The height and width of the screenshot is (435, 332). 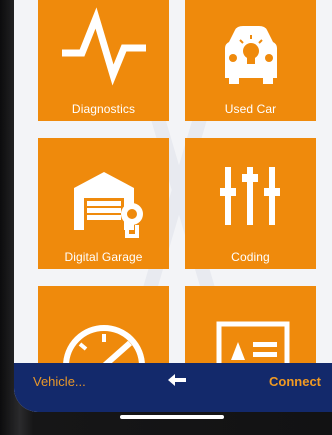 I want to click on tile-label: Used Car, so click(x=250, y=109).